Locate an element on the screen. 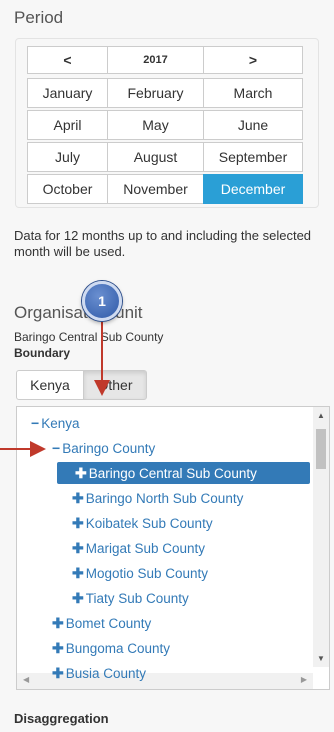 The width and height of the screenshot is (334, 732). tree-node: ✚ Bungoma County is located at coordinates (93, 648).